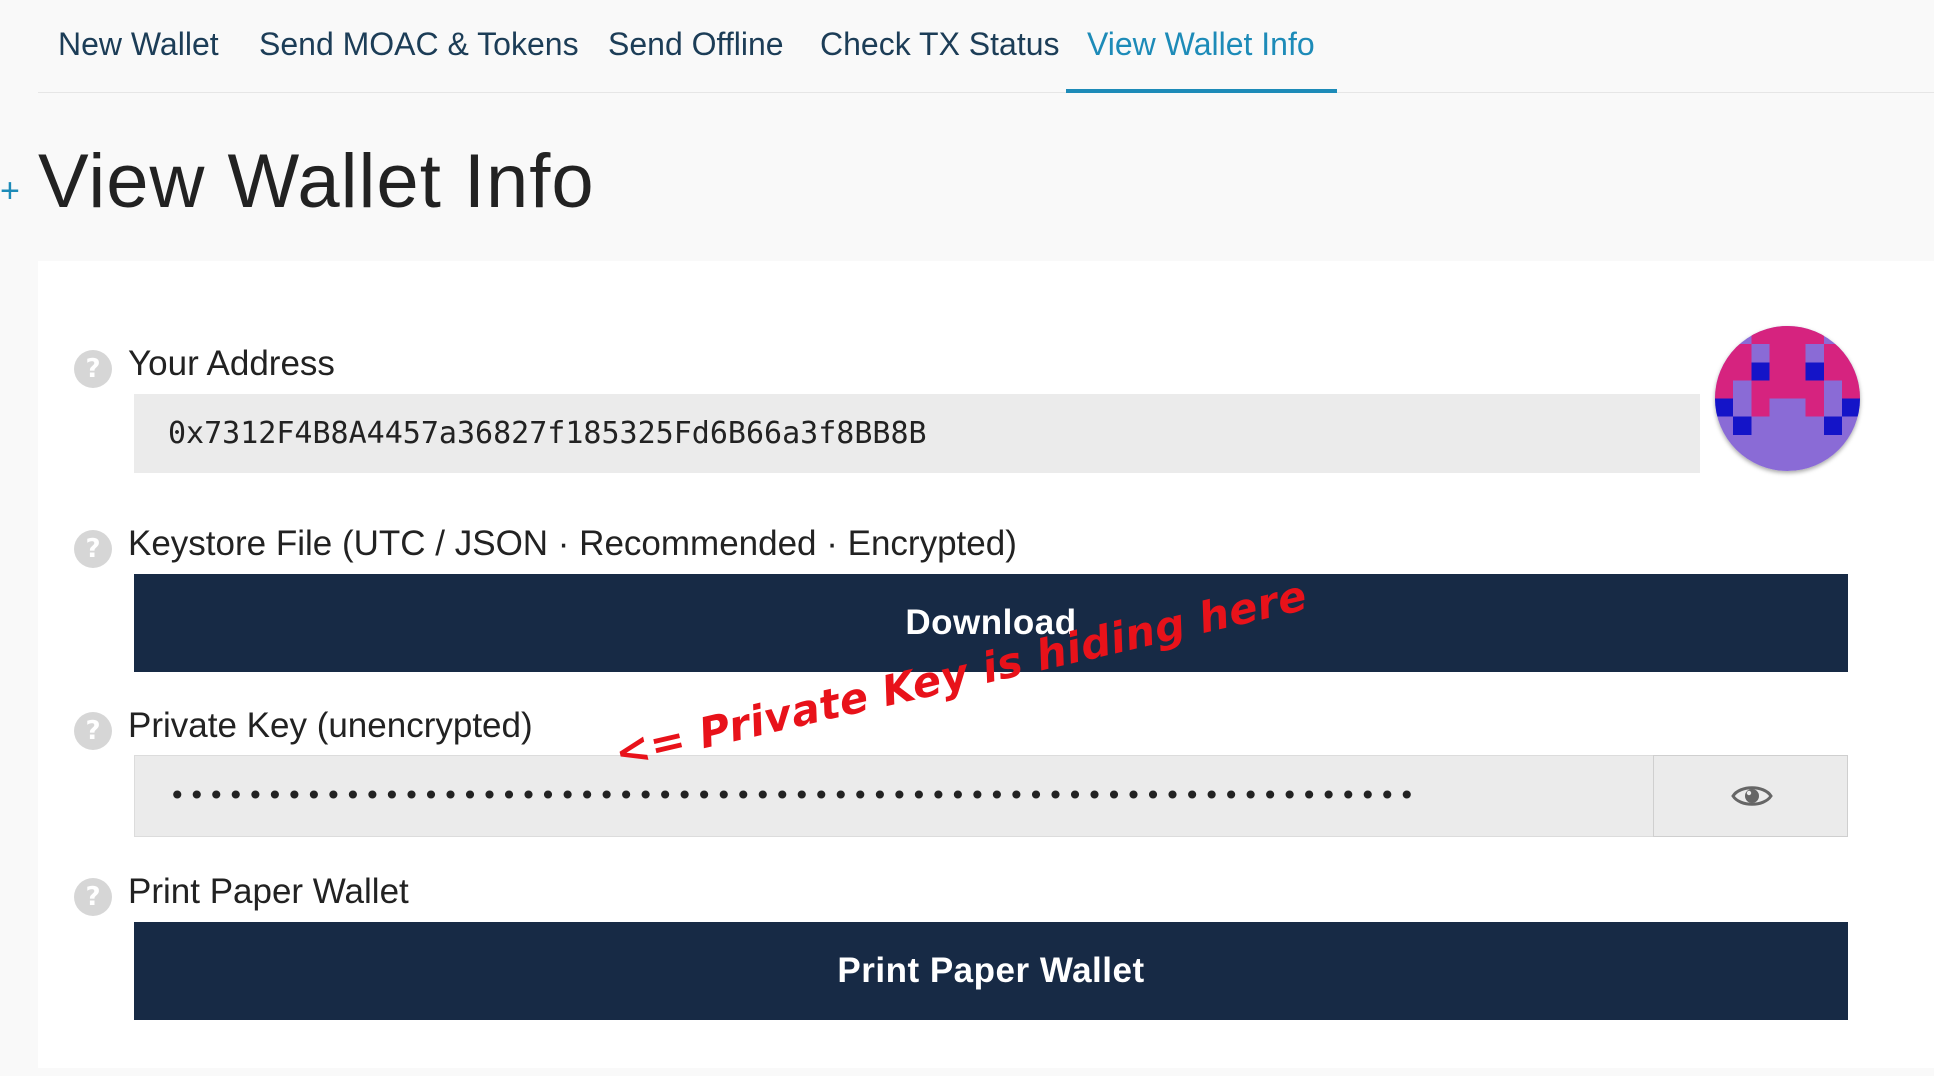 The width and height of the screenshot is (1934, 1076). Describe the element at coordinates (268, 891) in the screenshot. I see `print-paper-wallet-label: Print Paper Wallet` at that location.